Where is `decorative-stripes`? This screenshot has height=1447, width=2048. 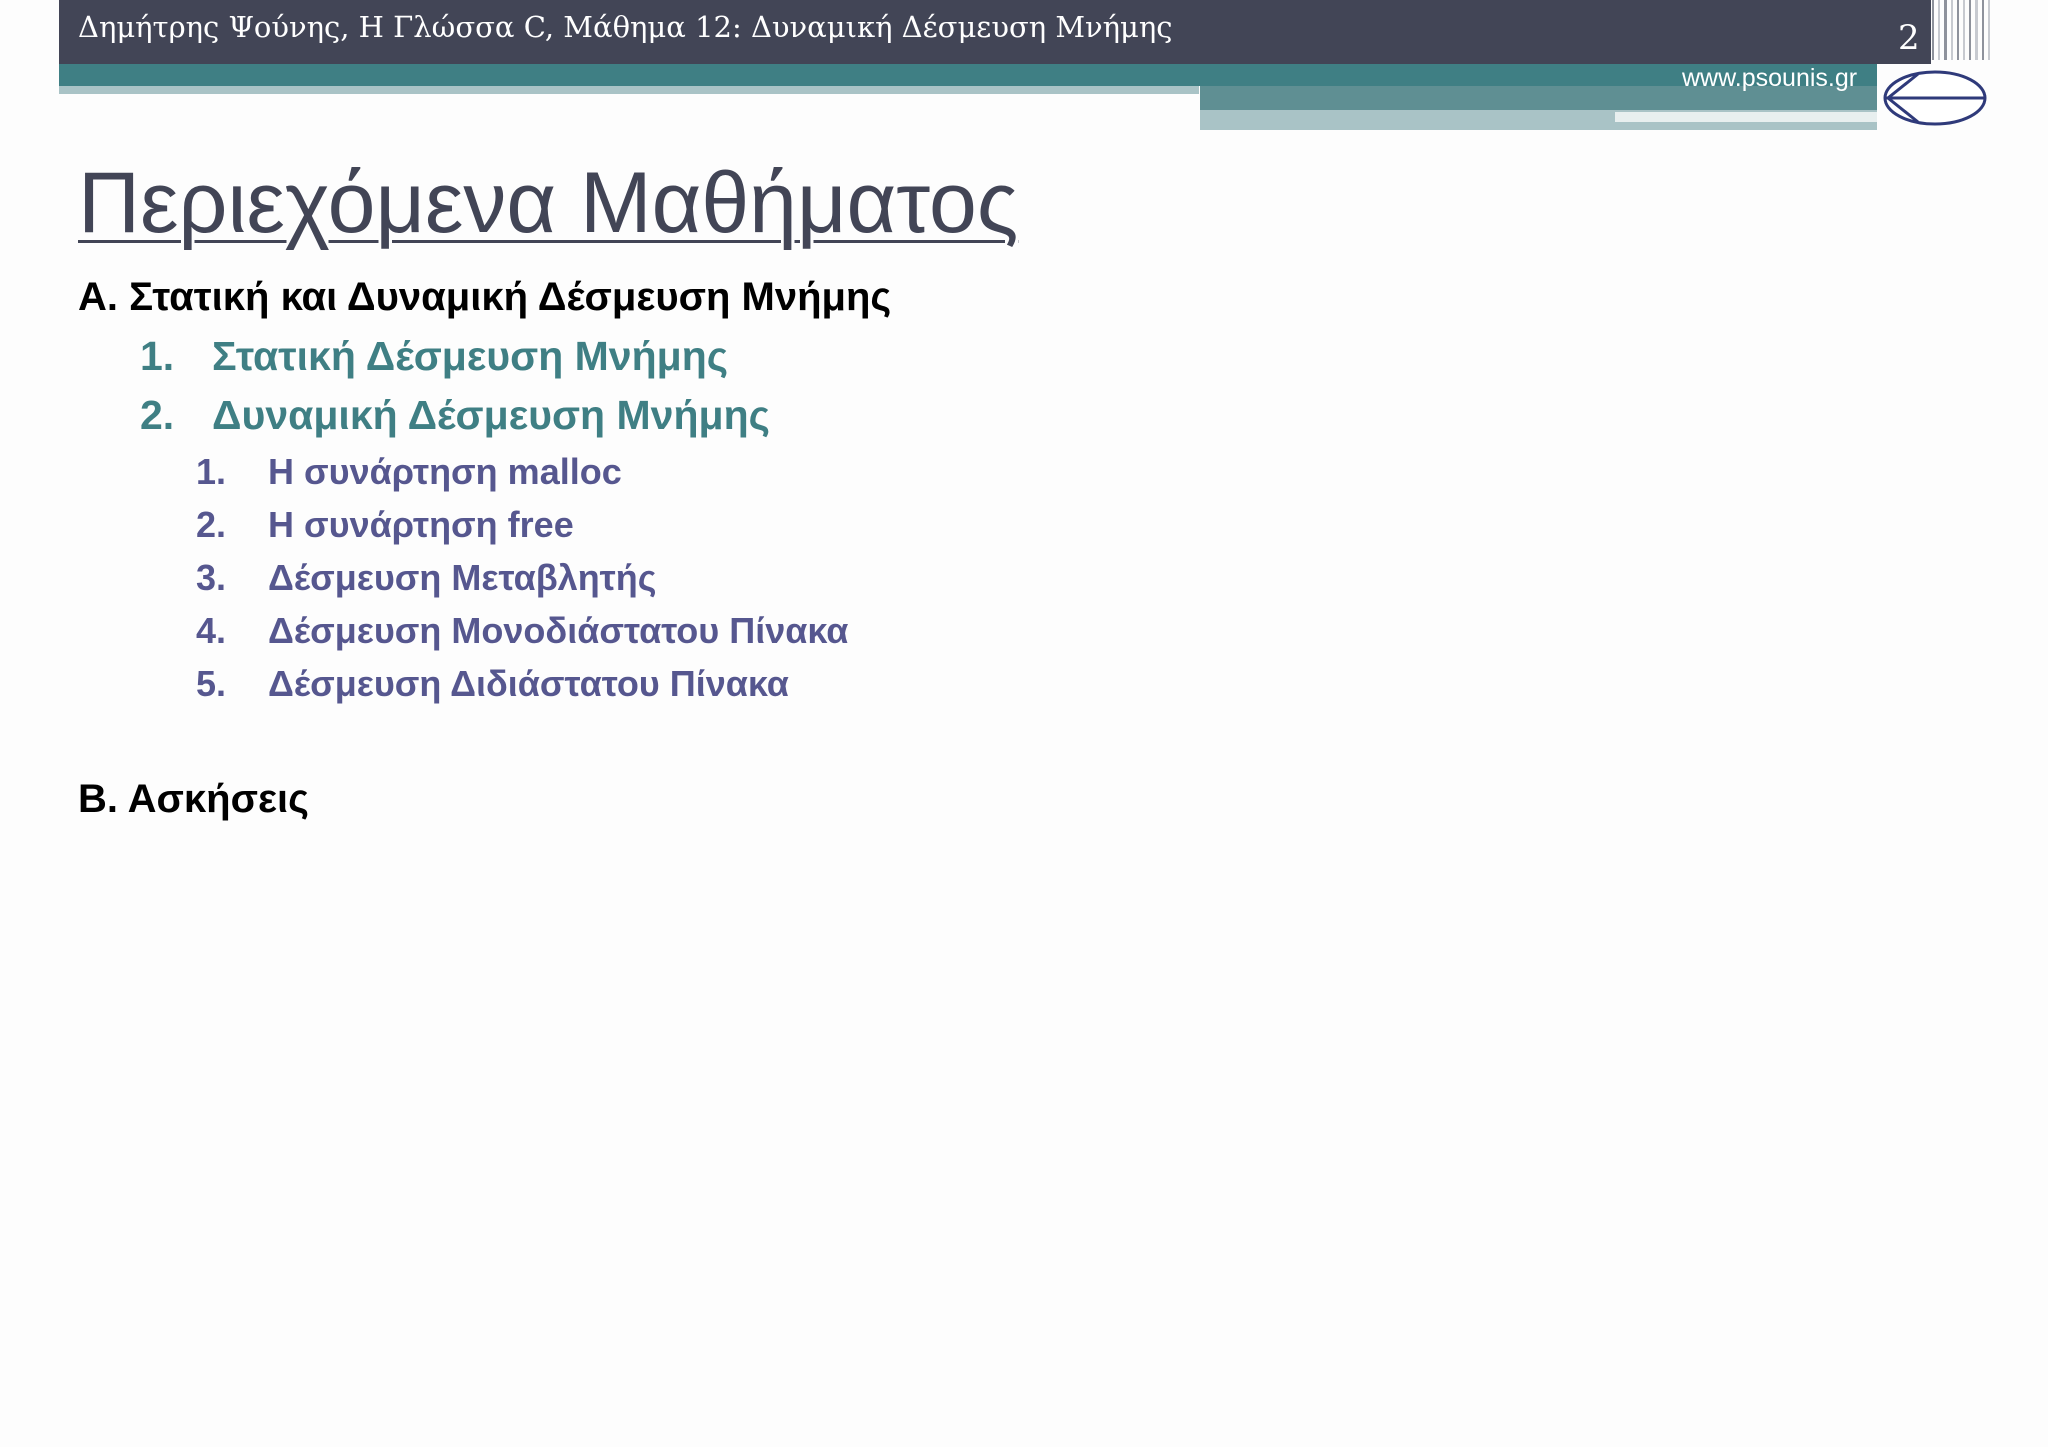 decorative-stripes is located at coordinates (1961, 30).